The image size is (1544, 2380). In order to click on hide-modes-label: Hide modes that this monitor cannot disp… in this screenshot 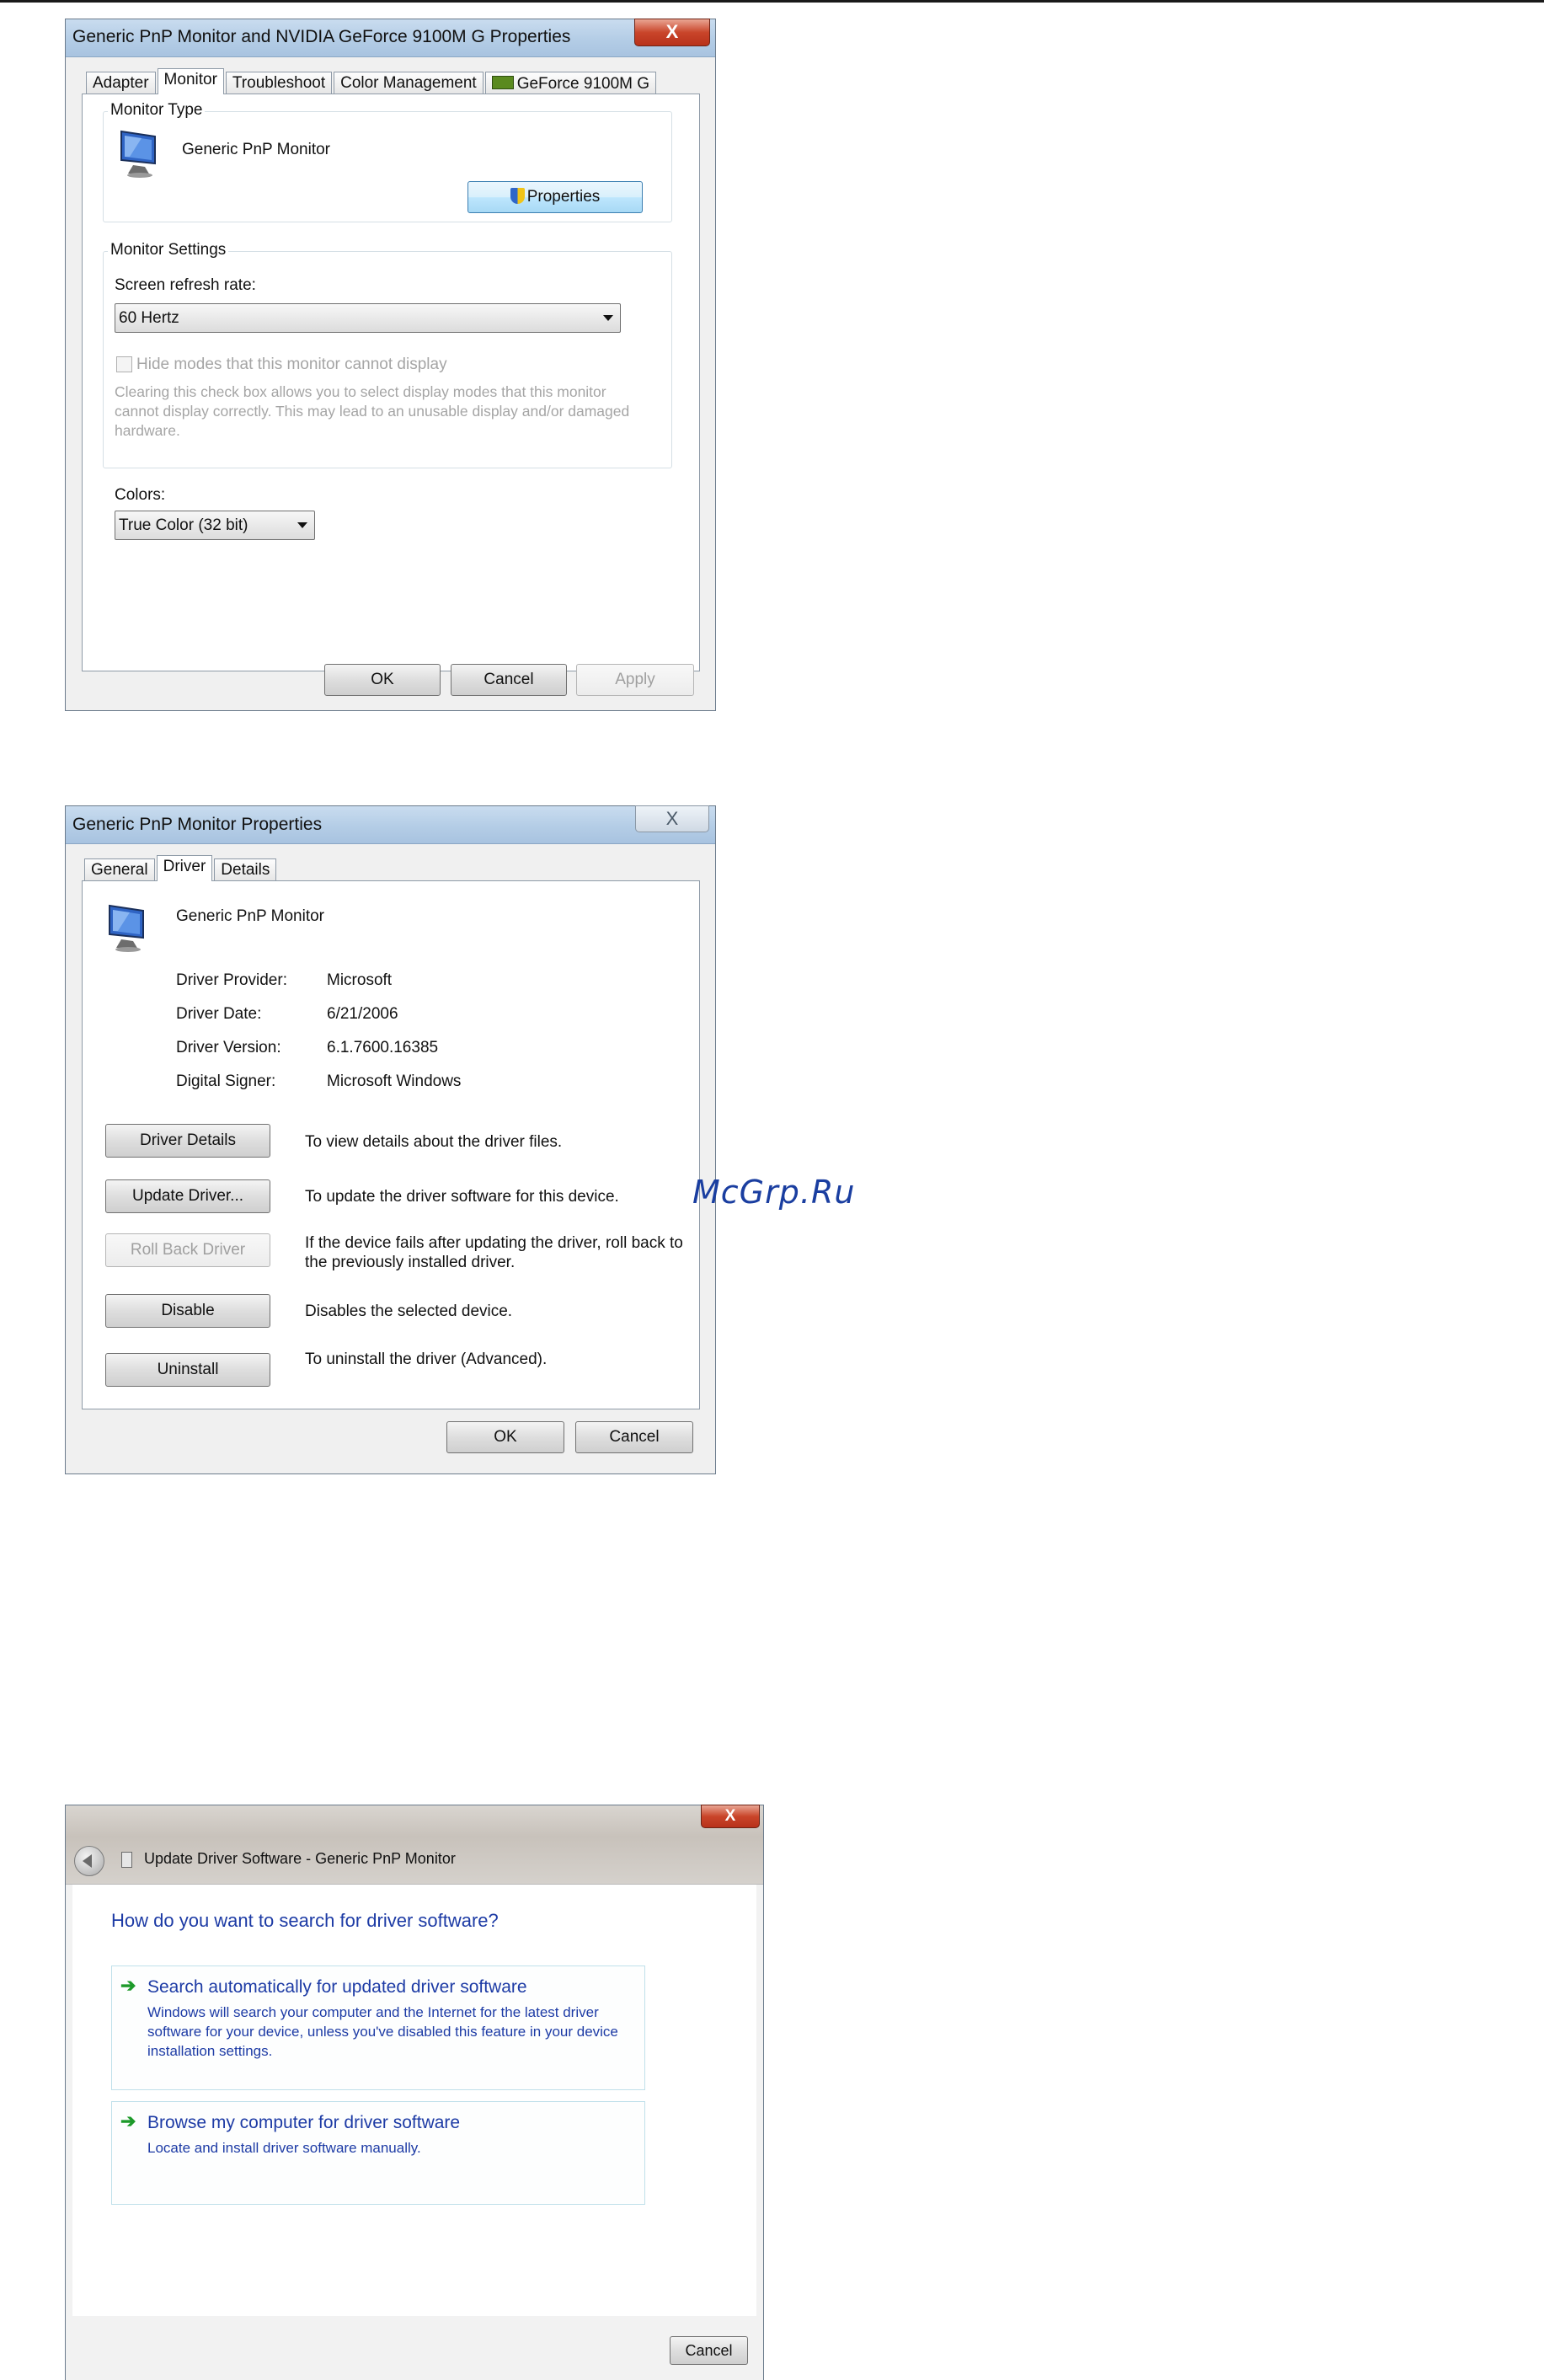, I will do `click(291, 365)`.